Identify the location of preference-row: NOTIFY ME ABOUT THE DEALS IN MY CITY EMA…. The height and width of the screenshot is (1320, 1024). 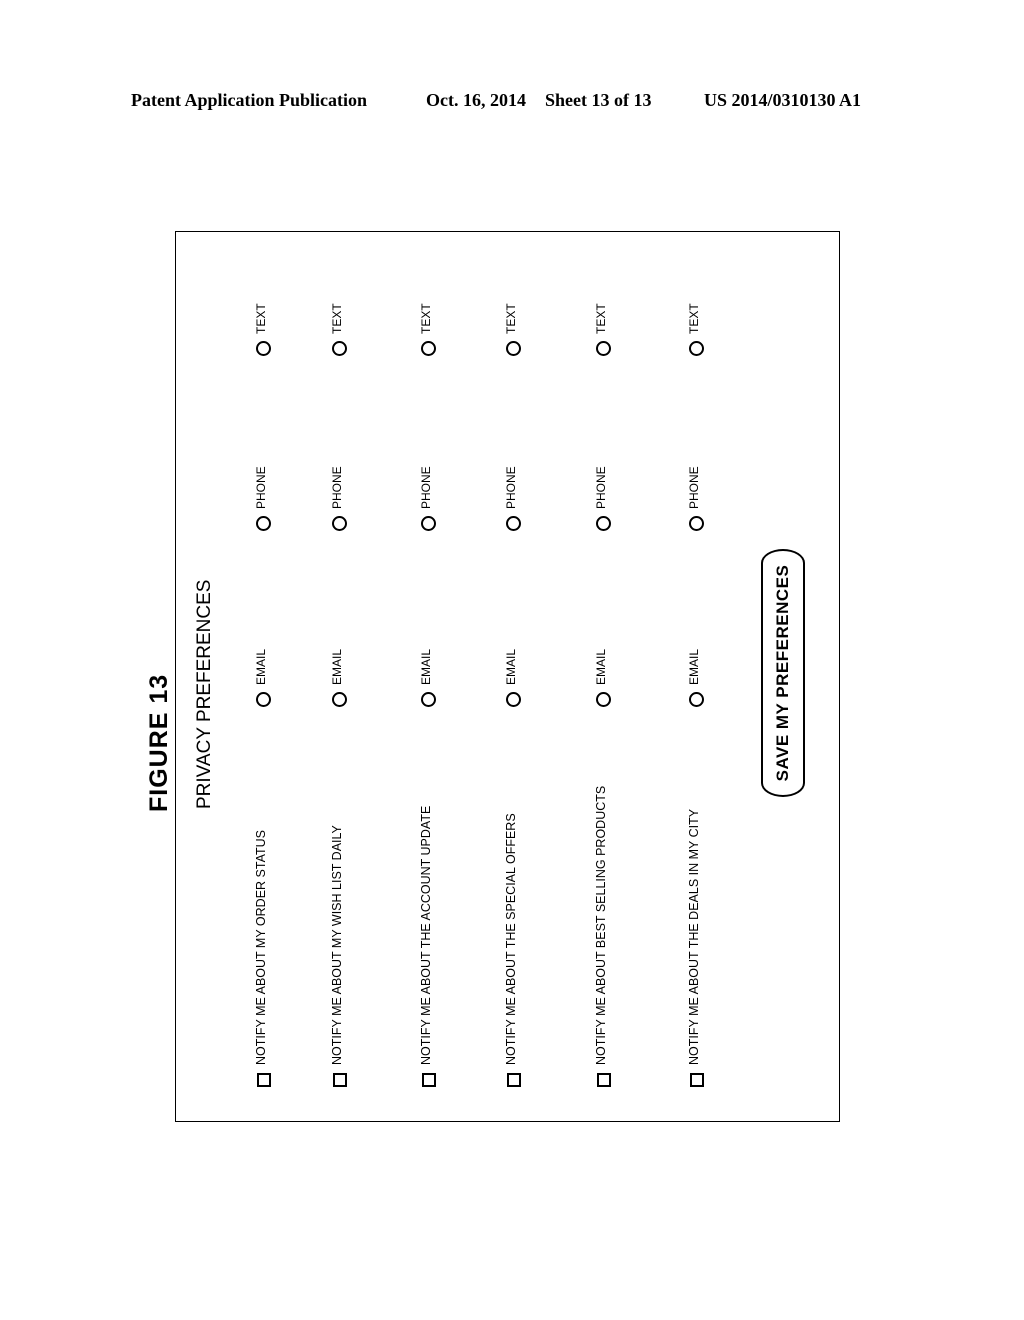
(697, 676).